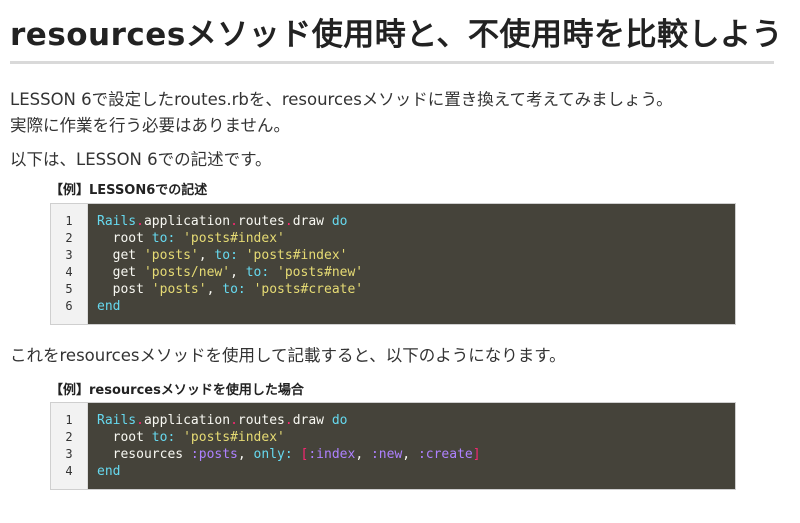 The width and height of the screenshot is (800, 523). I want to click on code-token: :new, so click(386, 454).